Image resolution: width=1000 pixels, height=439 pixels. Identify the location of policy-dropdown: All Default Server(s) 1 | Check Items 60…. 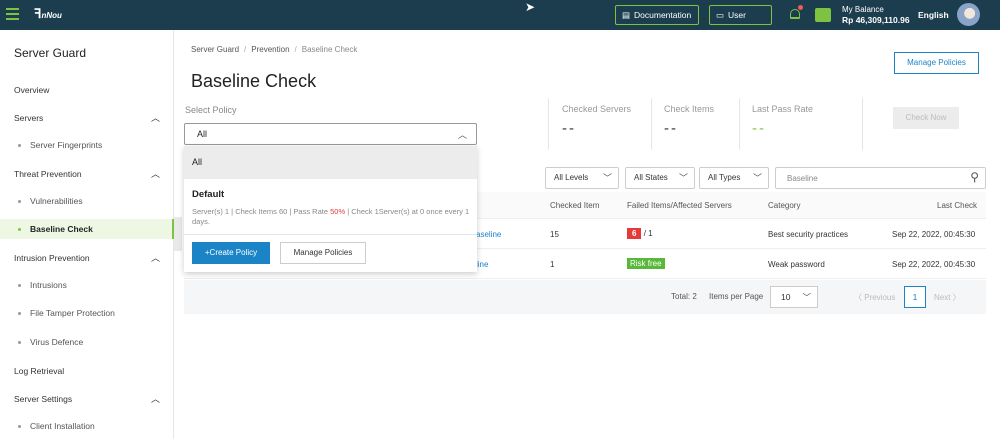
(330, 209).